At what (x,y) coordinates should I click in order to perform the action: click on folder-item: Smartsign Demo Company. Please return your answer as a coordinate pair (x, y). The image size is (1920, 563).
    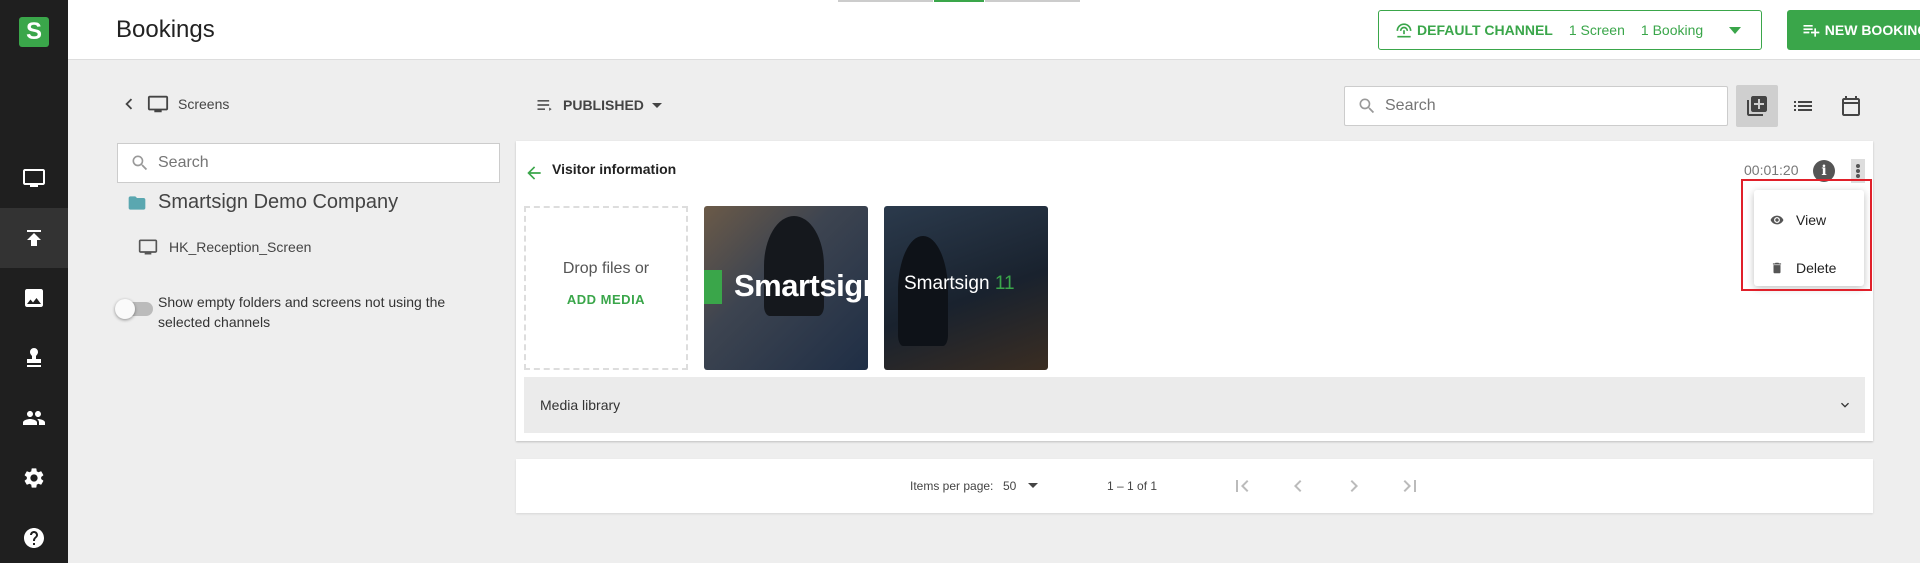
    Looking at the image, I should click on (262, 202).